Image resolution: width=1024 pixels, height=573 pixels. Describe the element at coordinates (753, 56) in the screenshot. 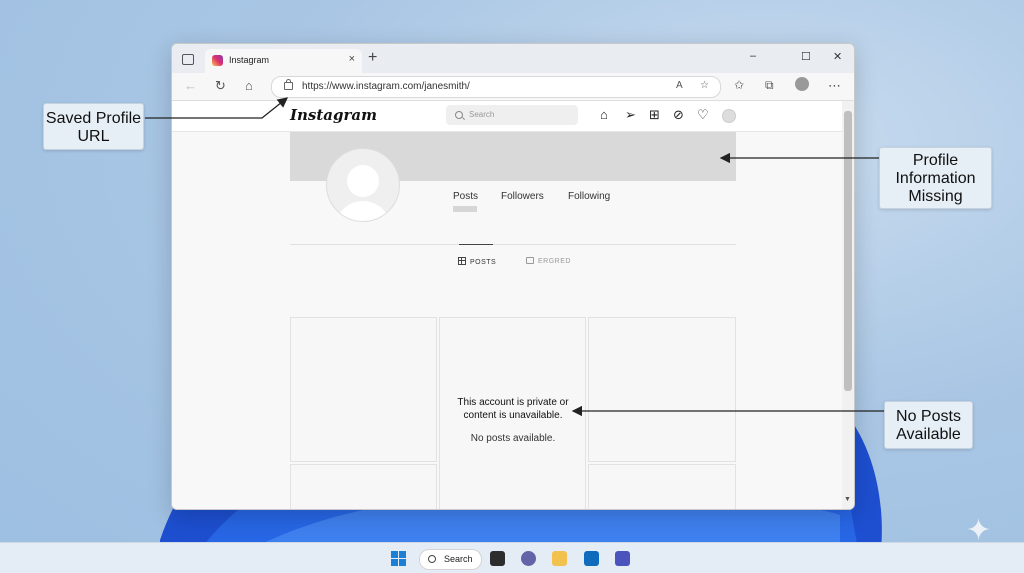

I see `minimize-button: –` at that location.